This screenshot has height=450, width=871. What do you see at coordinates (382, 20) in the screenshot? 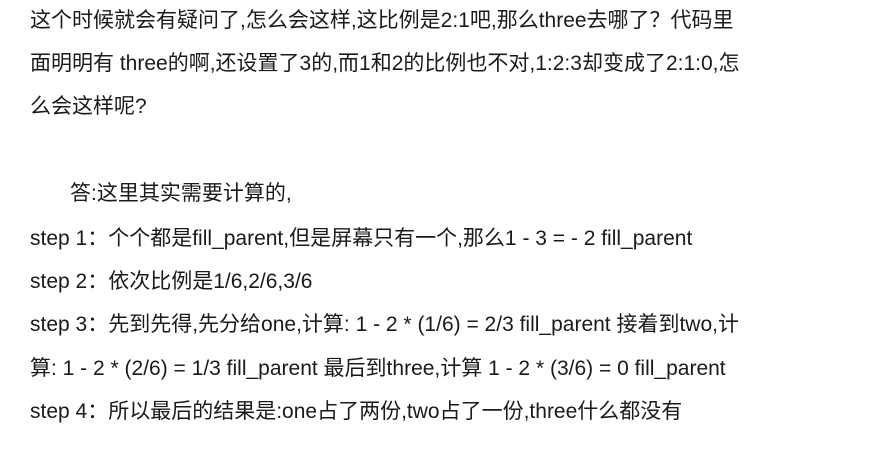
I see `paragraph-line-1: 这个时候就会有疑问了,怎么会这样,这比例是2:1吧,那么three去哪了？代码里` at bounding box center [382, 20].